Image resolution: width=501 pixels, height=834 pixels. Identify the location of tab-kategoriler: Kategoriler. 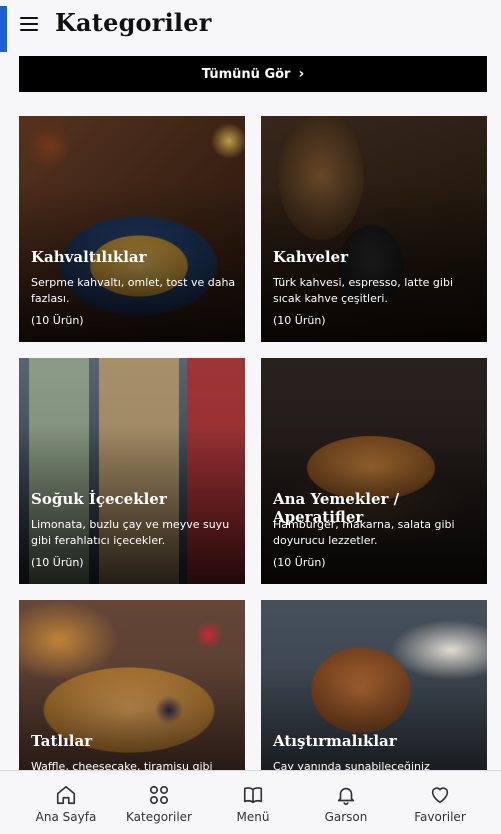
(159, 802).